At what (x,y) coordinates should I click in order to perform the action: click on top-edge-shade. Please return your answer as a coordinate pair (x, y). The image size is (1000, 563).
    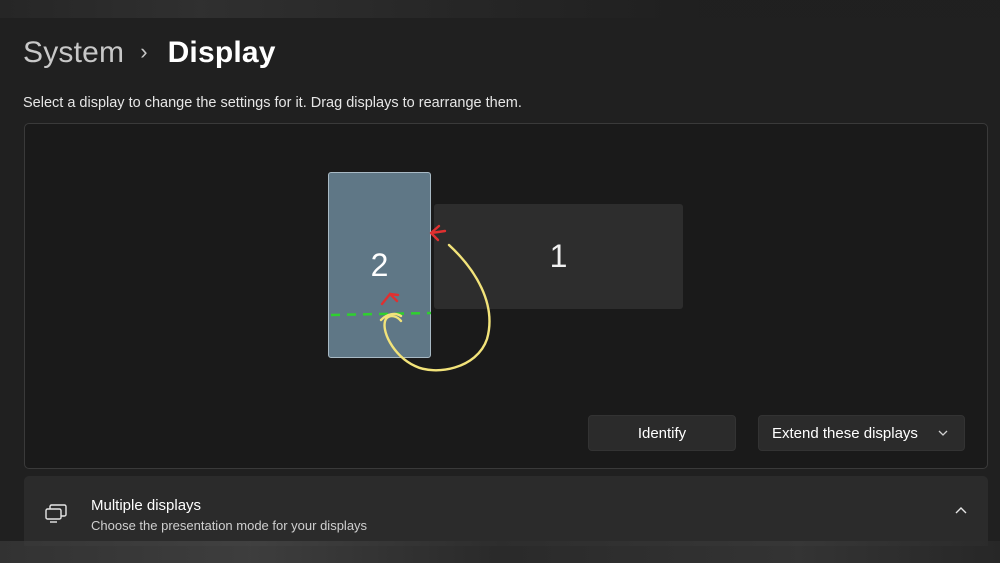
    Looking at the image, I should click on (500, 9).